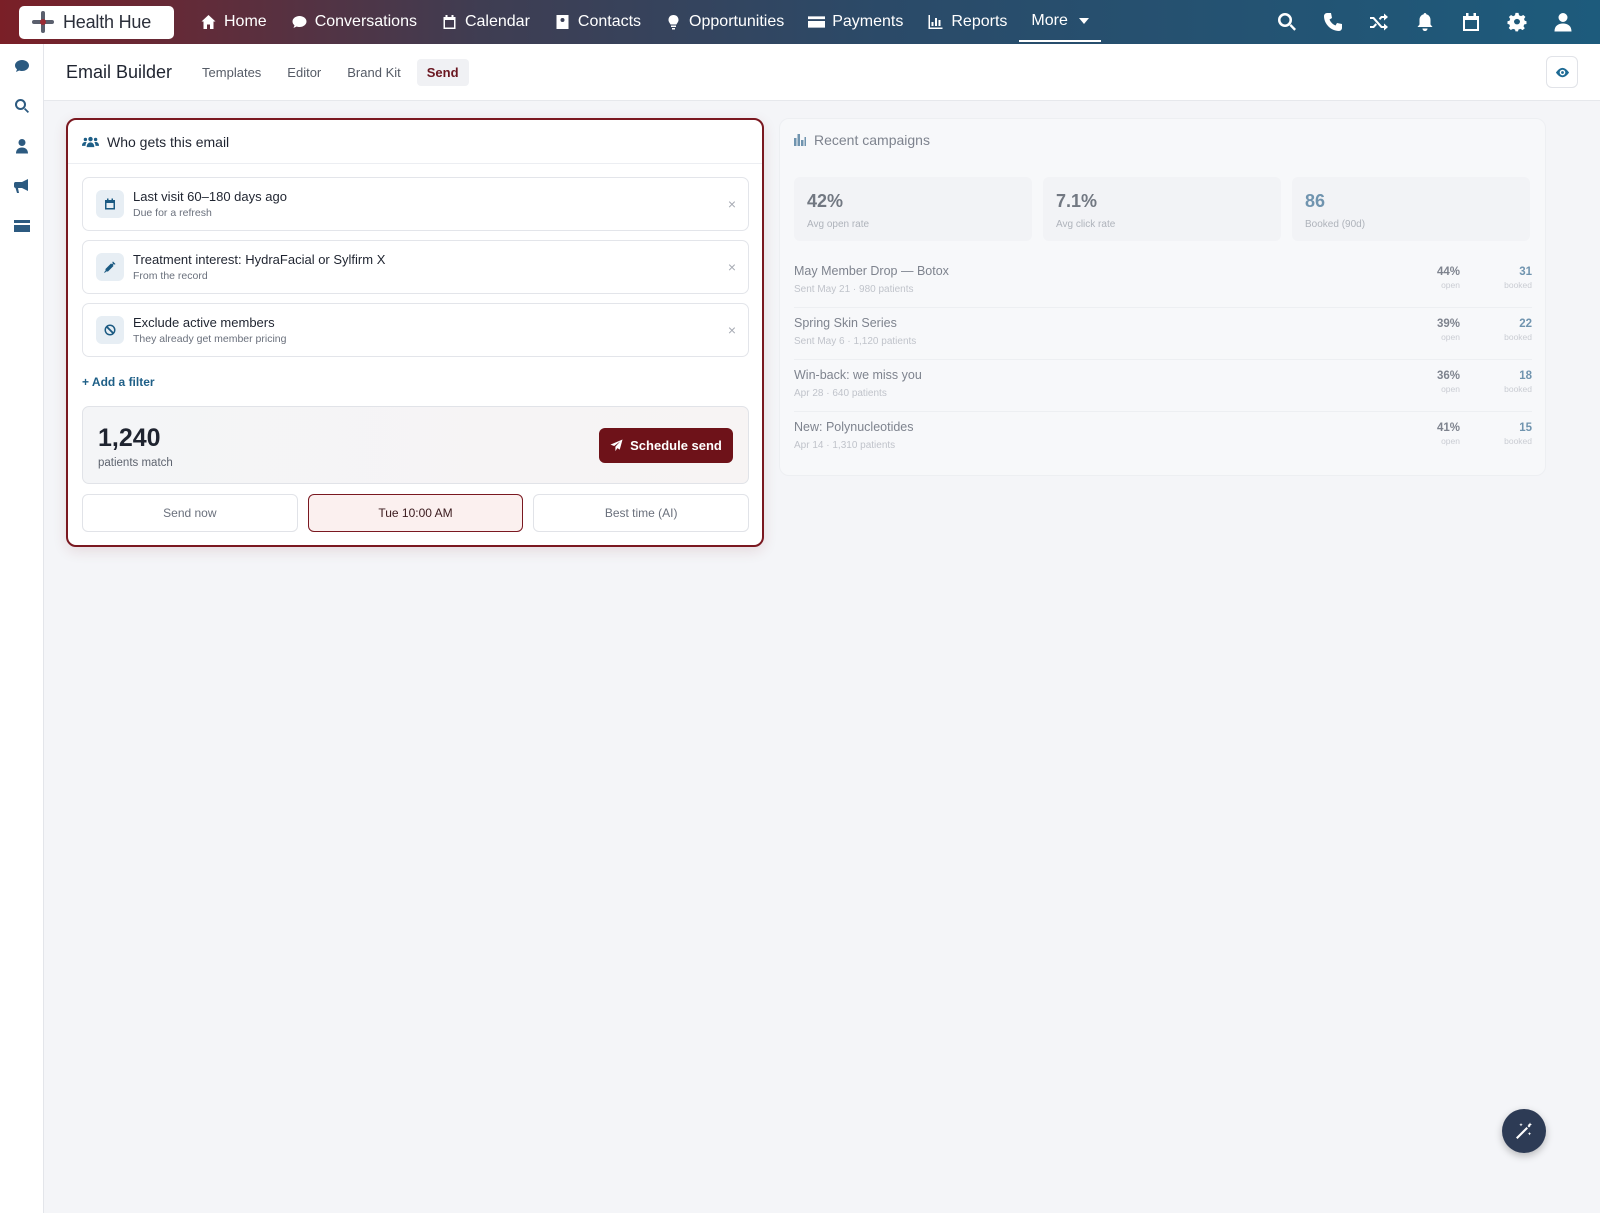  Describe the element at coordinates (1525, 428) in the screenshot. I see `booked-value: 15` at that location.